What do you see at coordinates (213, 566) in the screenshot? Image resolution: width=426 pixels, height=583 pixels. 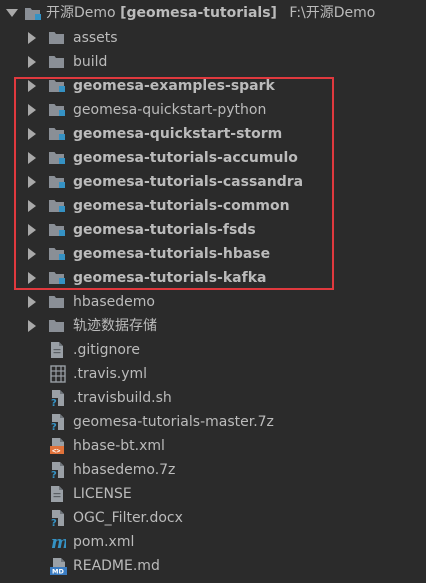 I see `tree-file-item: MD README.md` at bounding box center [213, 566].